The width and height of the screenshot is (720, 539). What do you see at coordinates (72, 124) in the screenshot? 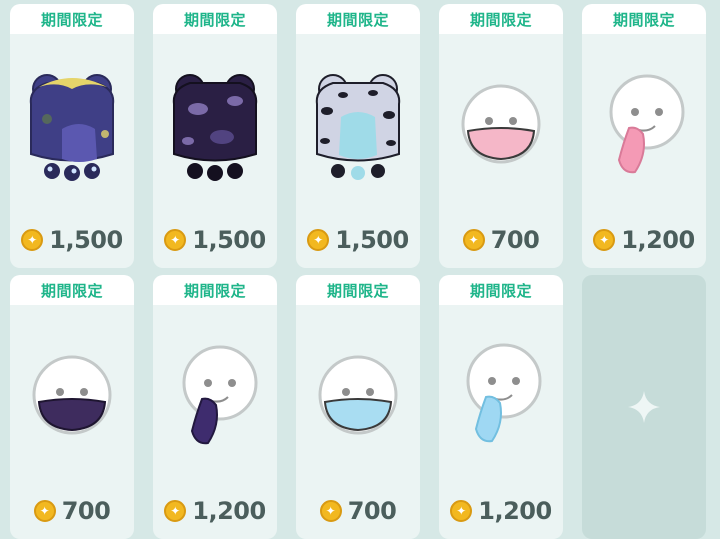
I see `frog-hat-dark-blue-icon` at bounding box center [72, 124].